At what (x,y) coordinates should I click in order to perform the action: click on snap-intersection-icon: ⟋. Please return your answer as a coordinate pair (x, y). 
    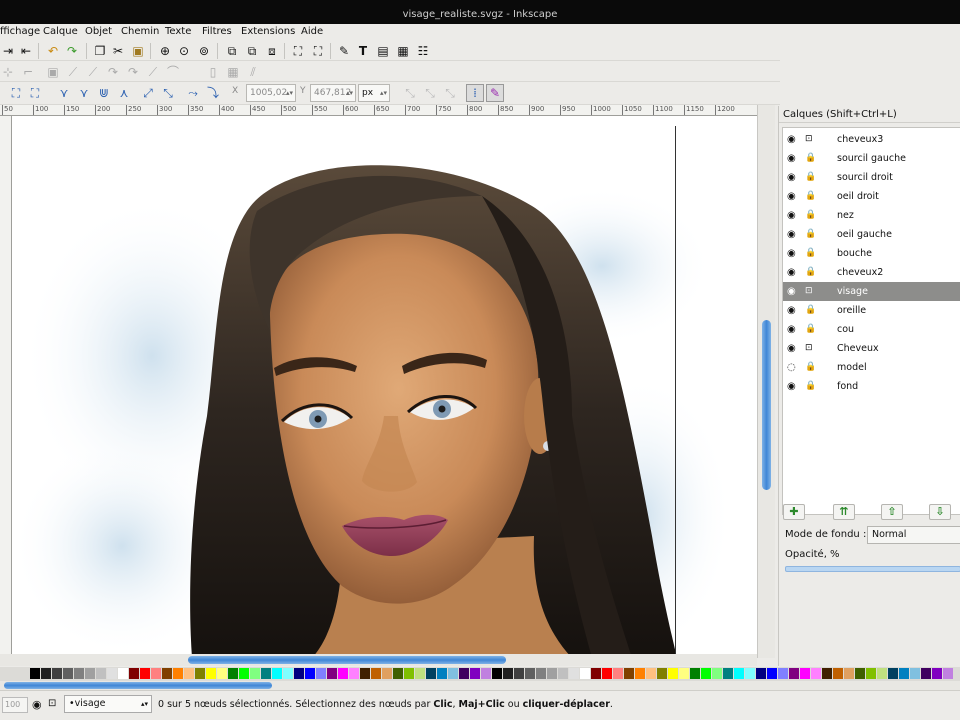
    Looking at the image, I should click on (93, 72).